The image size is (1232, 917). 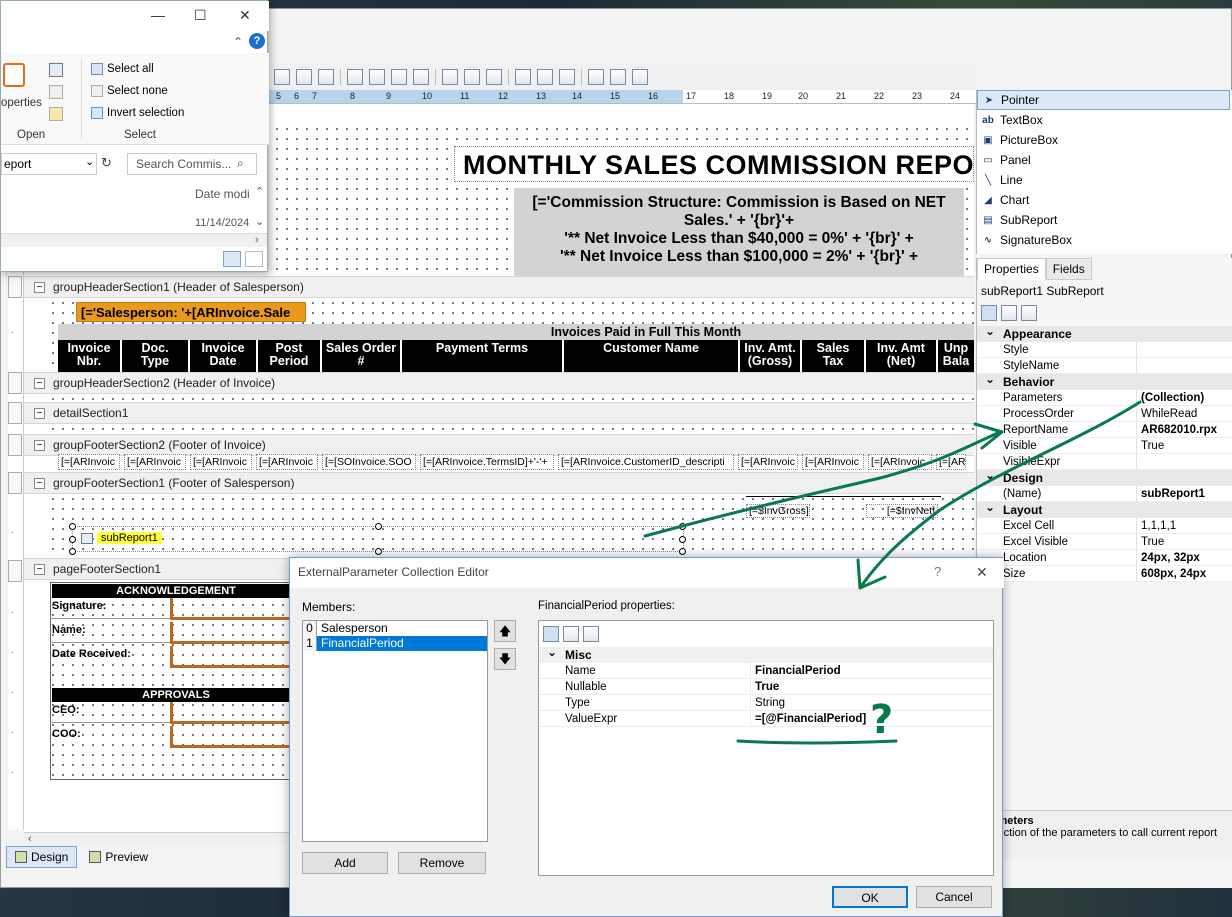 I want to click on horizontal-spacing-icon, so click(x=523, y=77).